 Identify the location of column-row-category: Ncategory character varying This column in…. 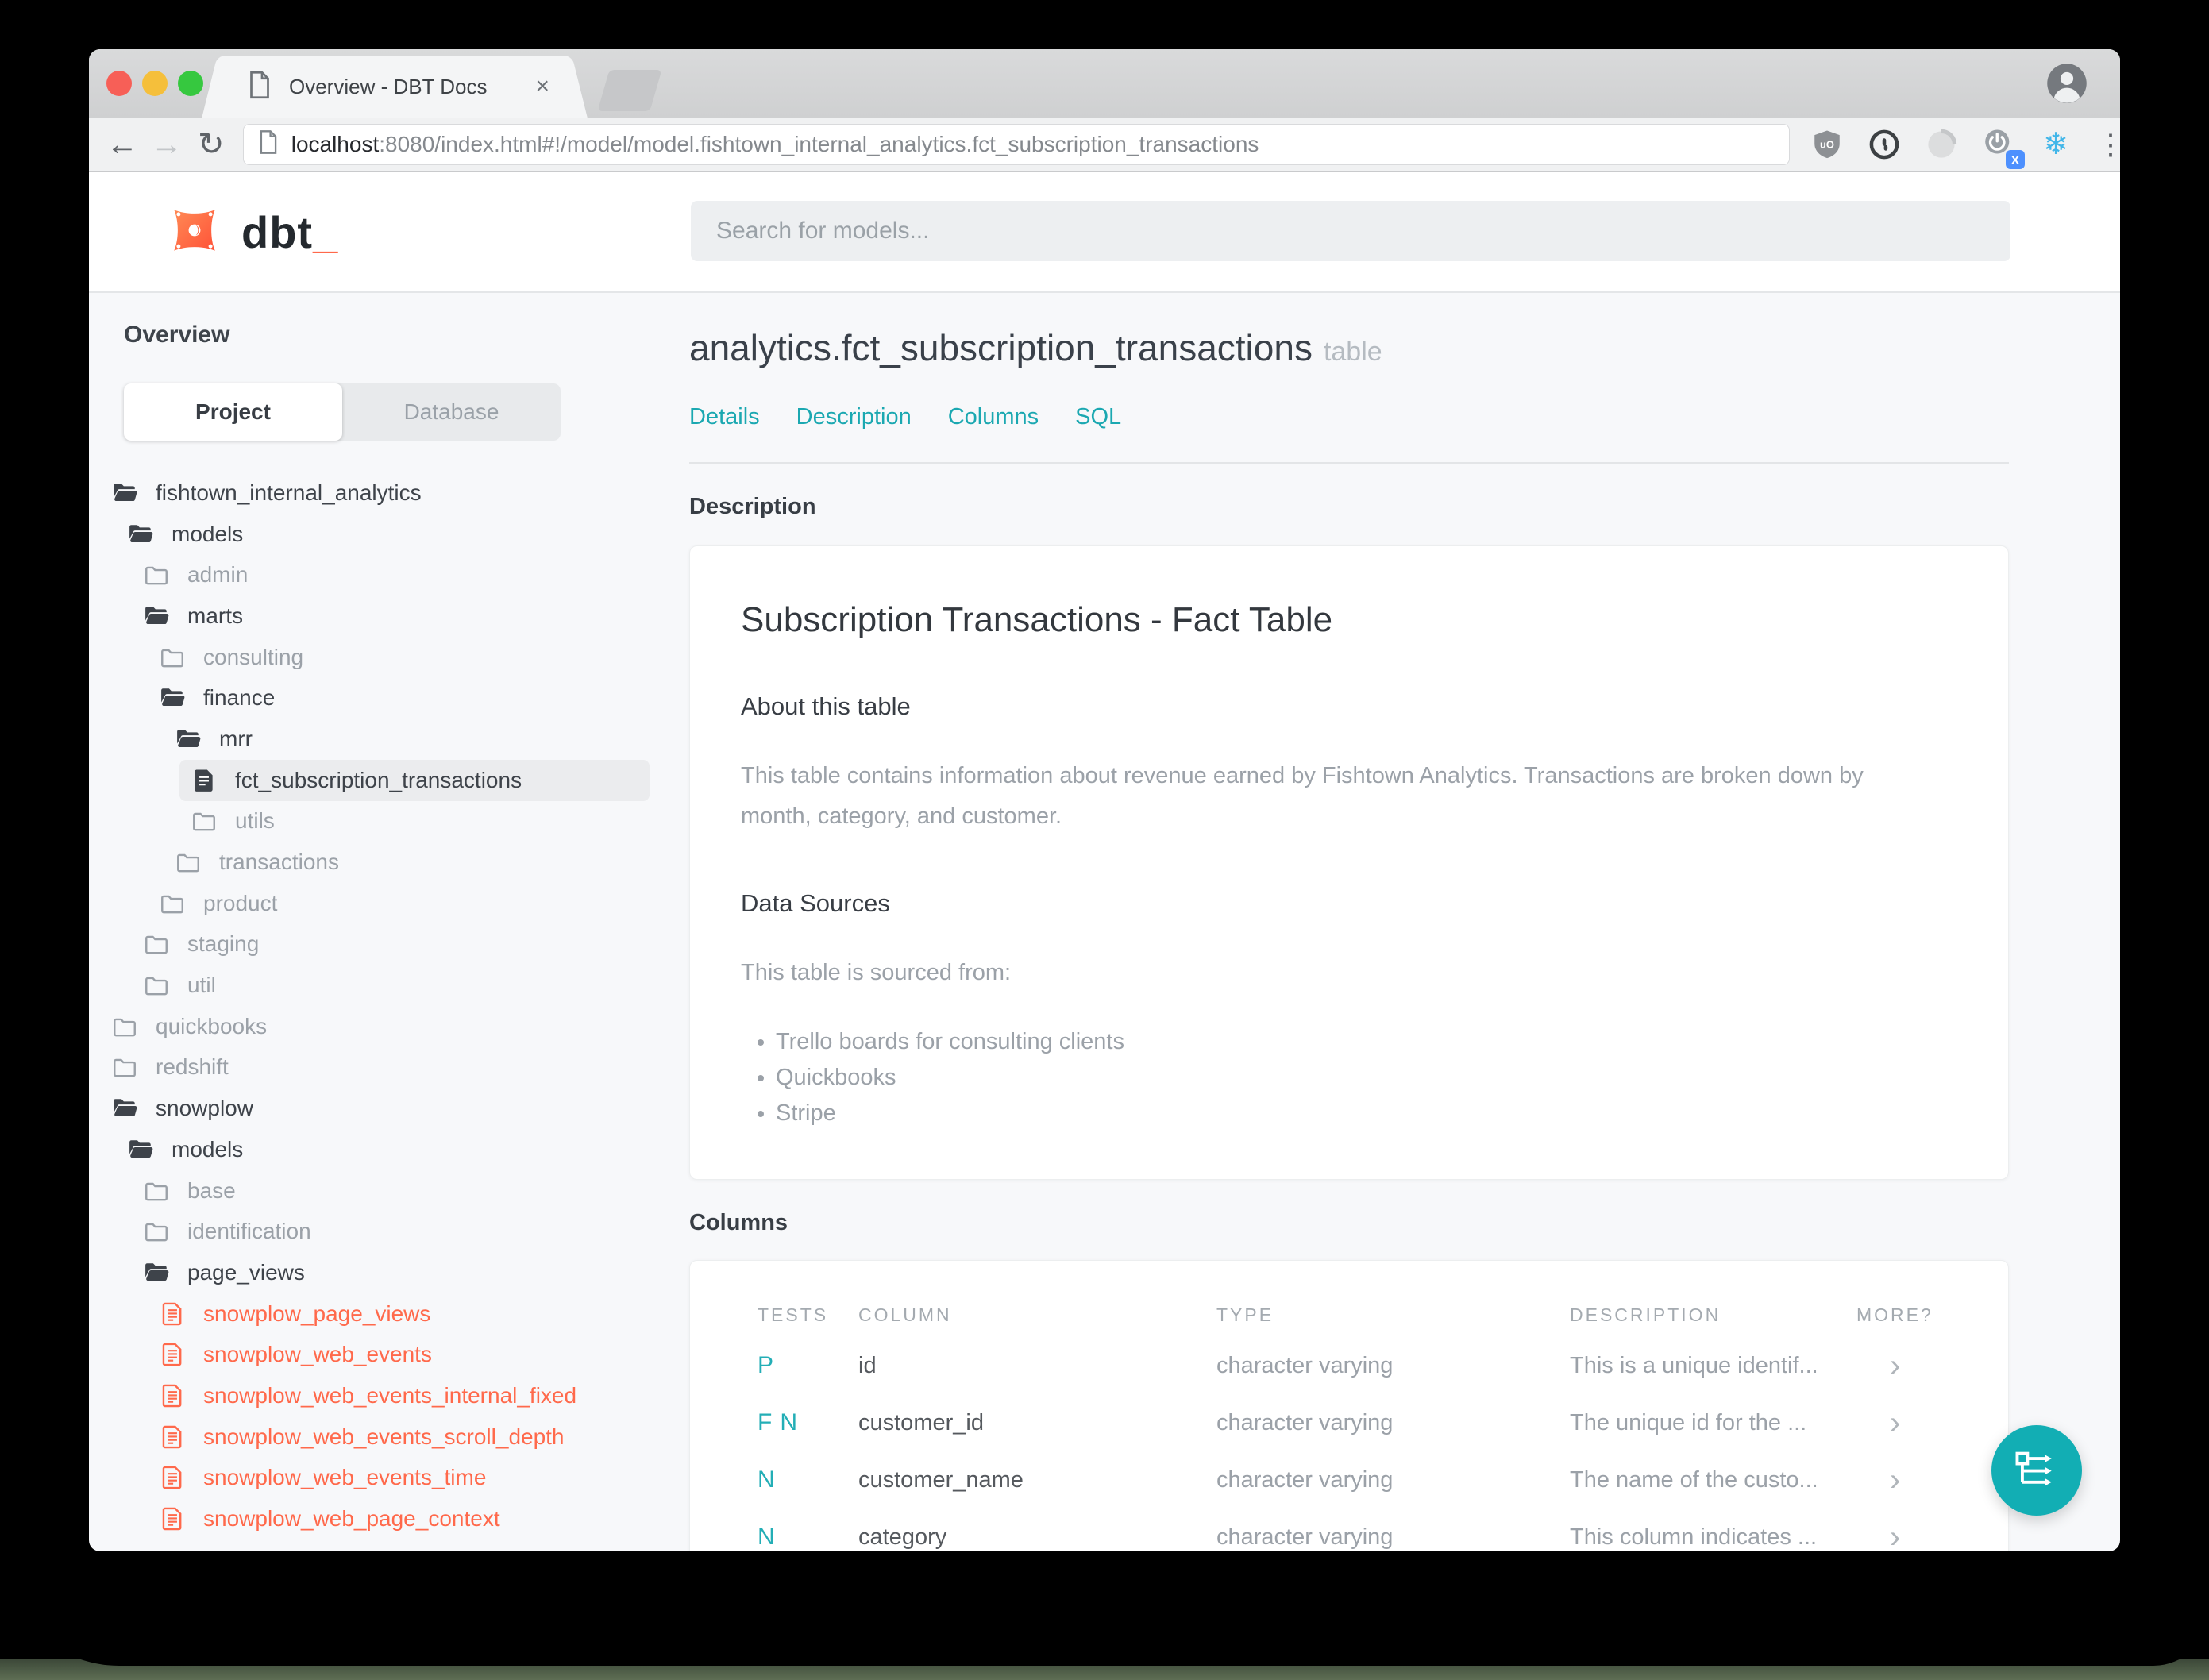
(1349, 1530).